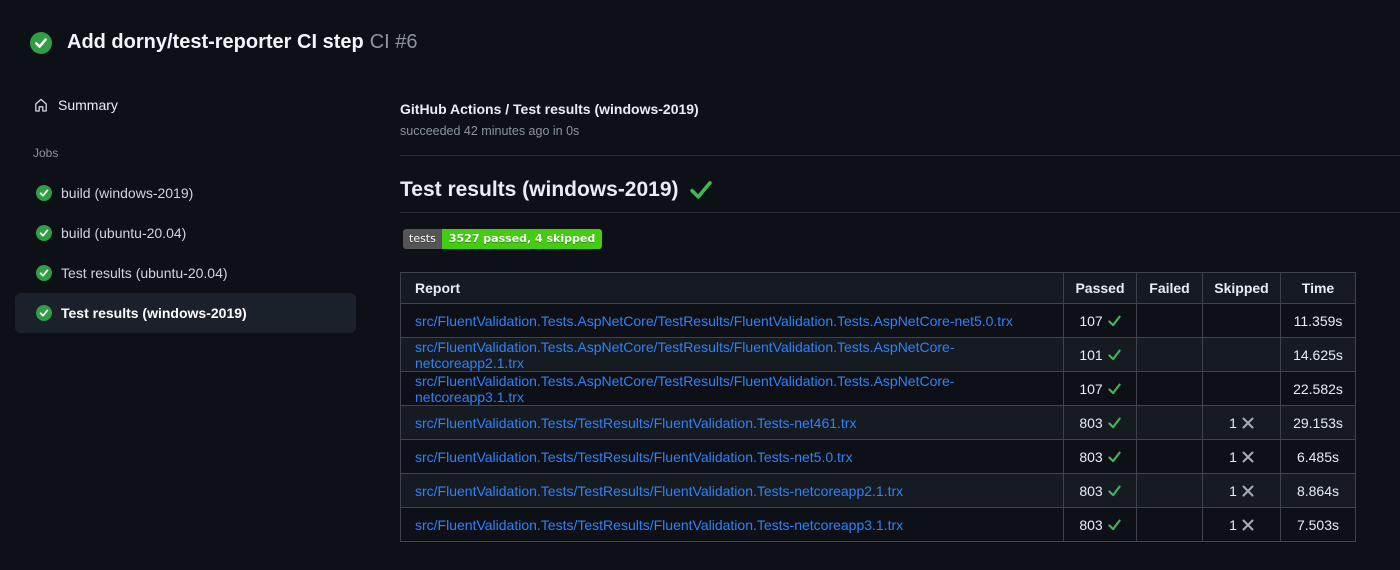 The width and height of the screenshot is (1400, 570). Describe the element at coordinates (185, 193) in the screenshot. I see `sidebar-job-item-1: build (windows-2019)` at that location.